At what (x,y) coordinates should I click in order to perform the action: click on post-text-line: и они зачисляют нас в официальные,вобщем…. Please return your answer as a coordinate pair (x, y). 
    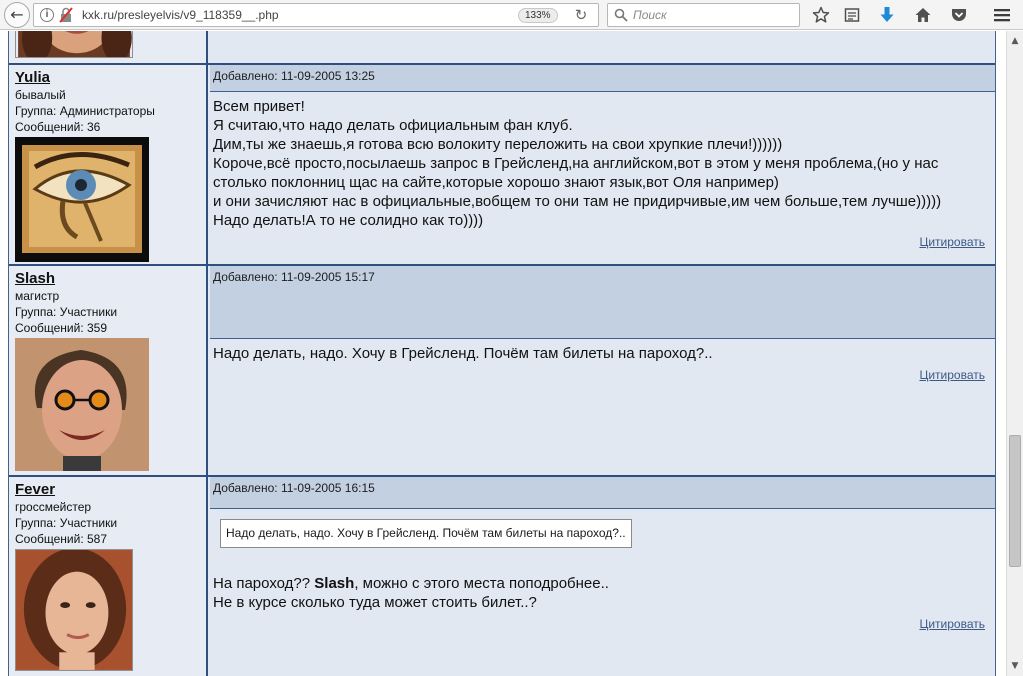
    Looking at the image, I should click on (577, 201).